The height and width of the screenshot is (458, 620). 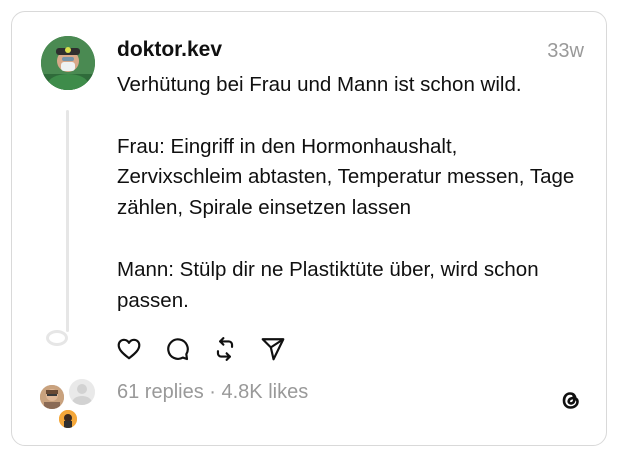 What do you see at coordinates (565, 51) in the screenshot?
I see `timestamp: 33w` at bounding box center [565, 51].